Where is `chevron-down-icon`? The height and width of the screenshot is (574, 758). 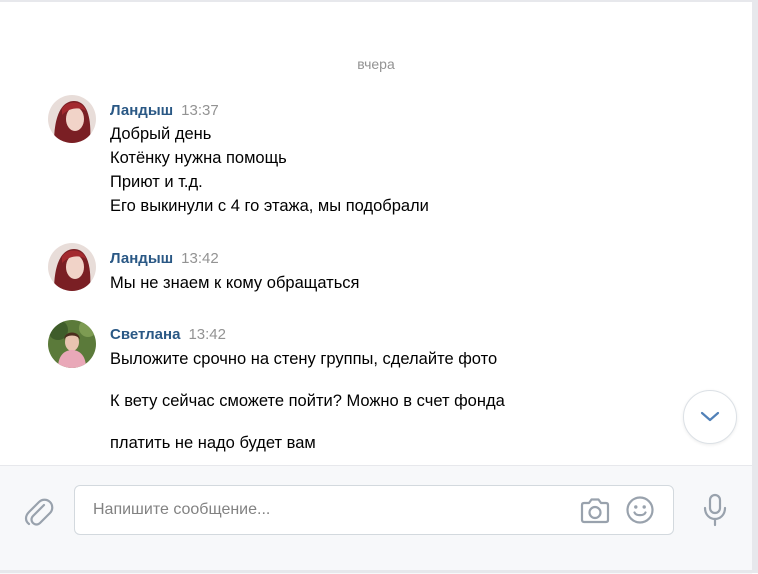
chevron-down-icon is located at coordinates (710, 416).